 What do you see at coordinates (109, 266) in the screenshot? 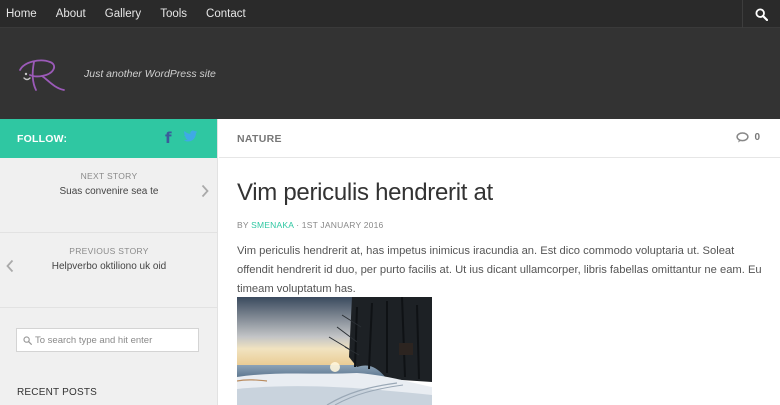
I see `previous-story-title: Helpverbo oktiliono uk oid` at bounding box center [109, 266].